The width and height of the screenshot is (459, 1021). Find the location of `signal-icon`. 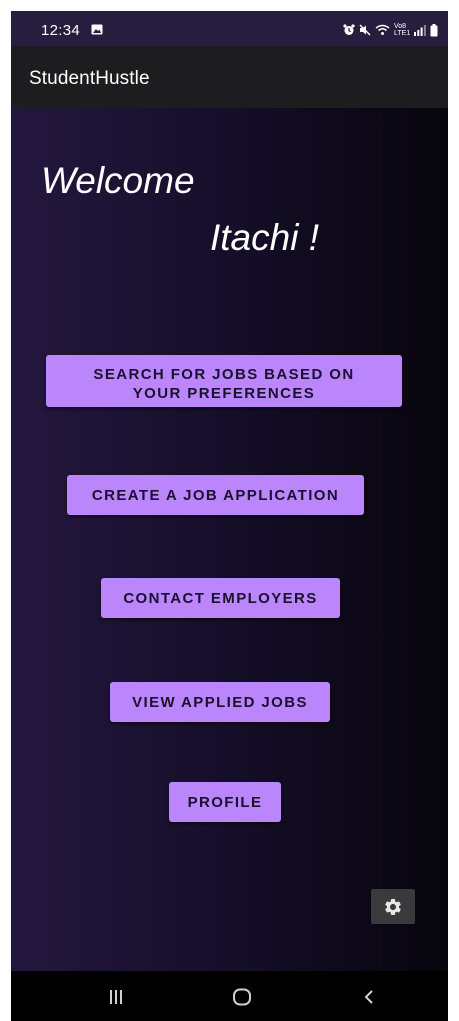

signal-icon is located at coordinates (420, 30).